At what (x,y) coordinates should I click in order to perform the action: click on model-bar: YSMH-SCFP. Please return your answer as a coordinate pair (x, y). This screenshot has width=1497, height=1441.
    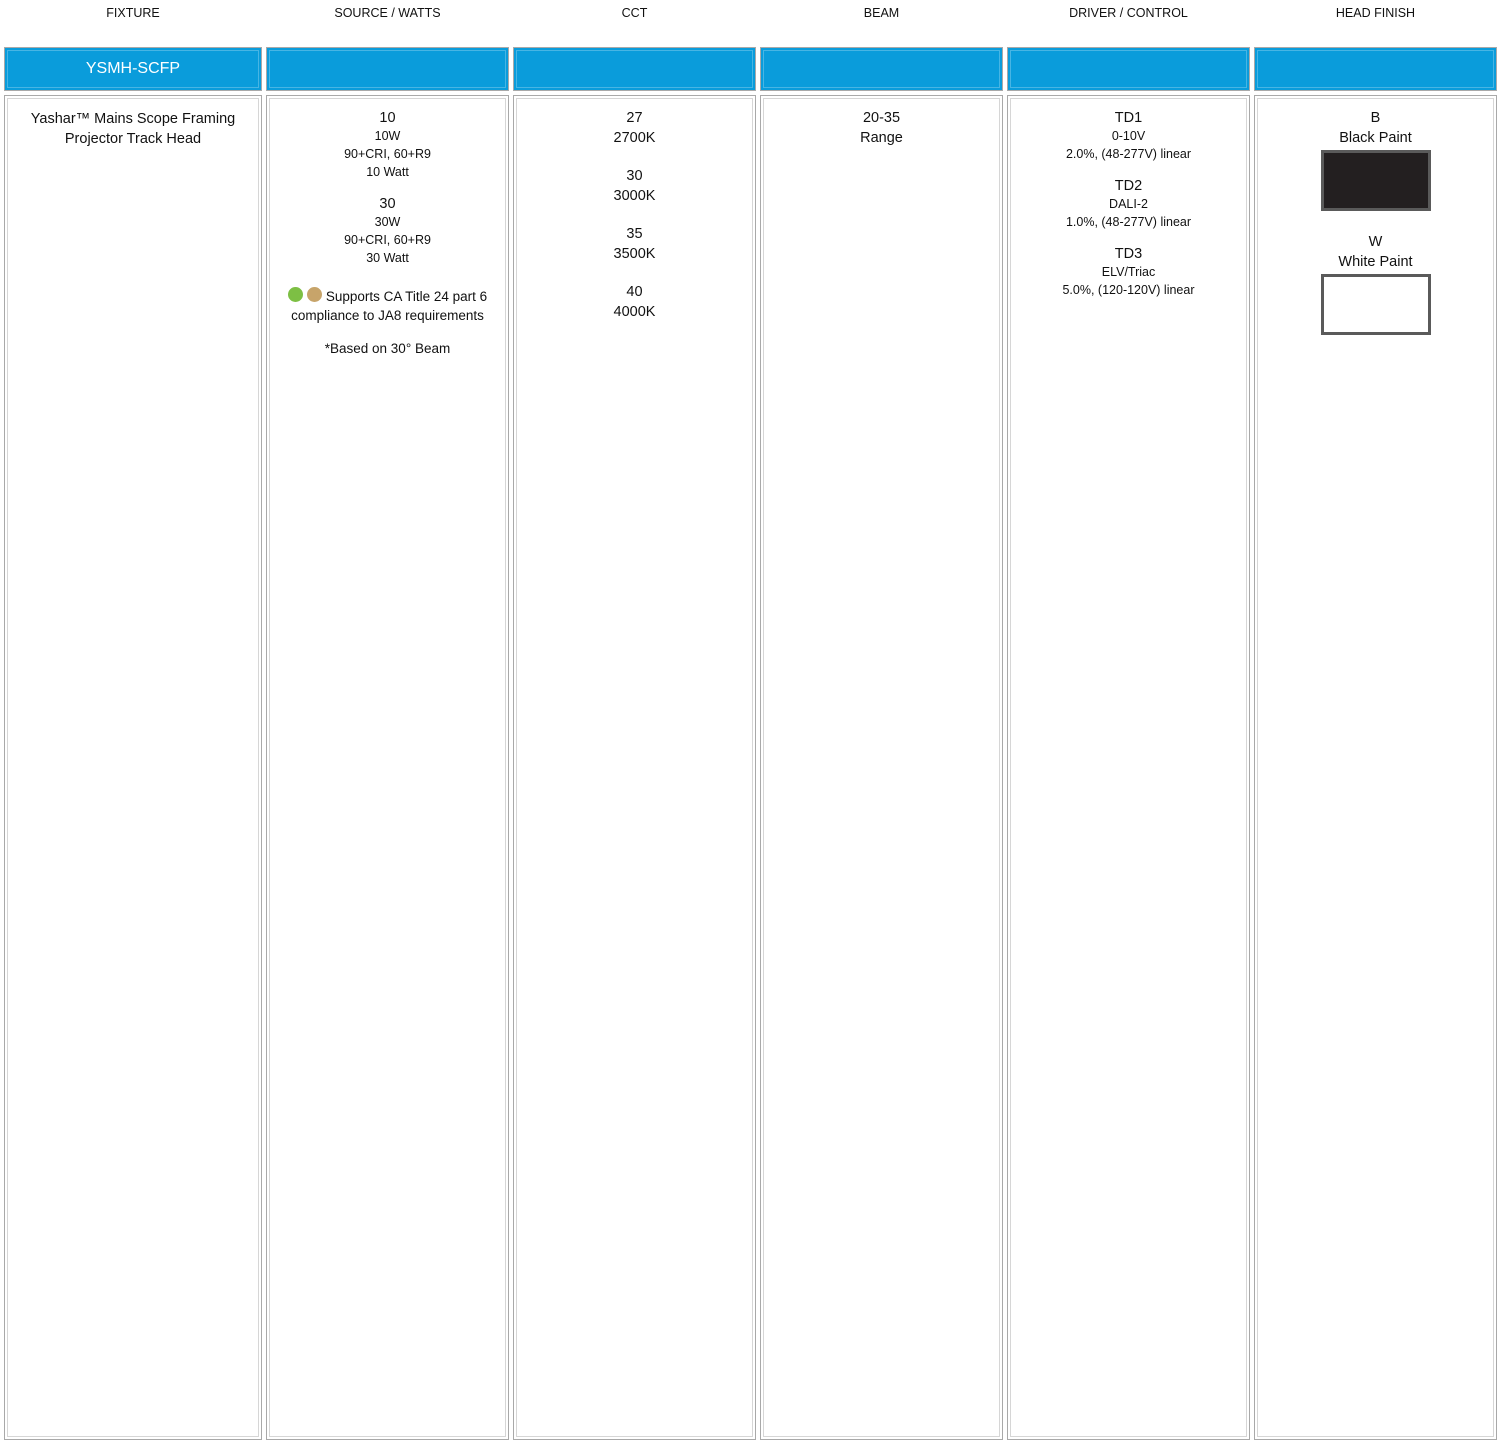
    Looking at the image, I should click on (133, 69).